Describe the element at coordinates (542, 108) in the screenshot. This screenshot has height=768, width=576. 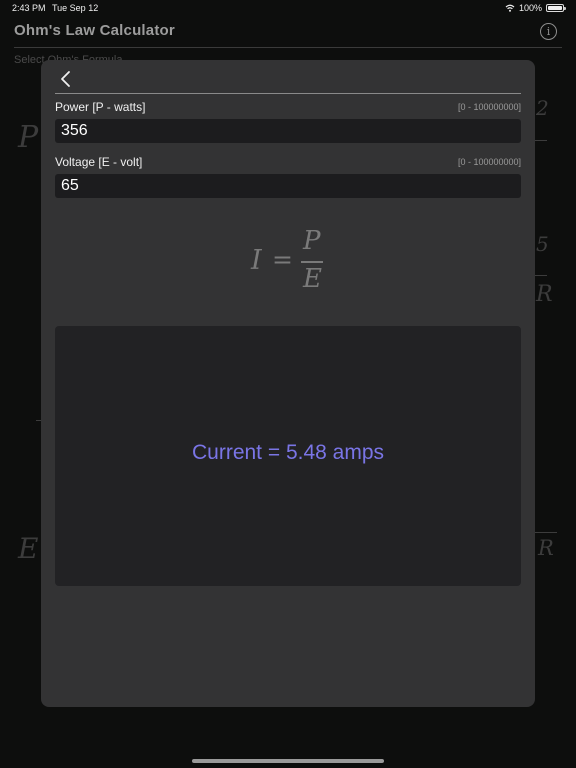
I see `bg-formula-glyph-two: 2` at that location.